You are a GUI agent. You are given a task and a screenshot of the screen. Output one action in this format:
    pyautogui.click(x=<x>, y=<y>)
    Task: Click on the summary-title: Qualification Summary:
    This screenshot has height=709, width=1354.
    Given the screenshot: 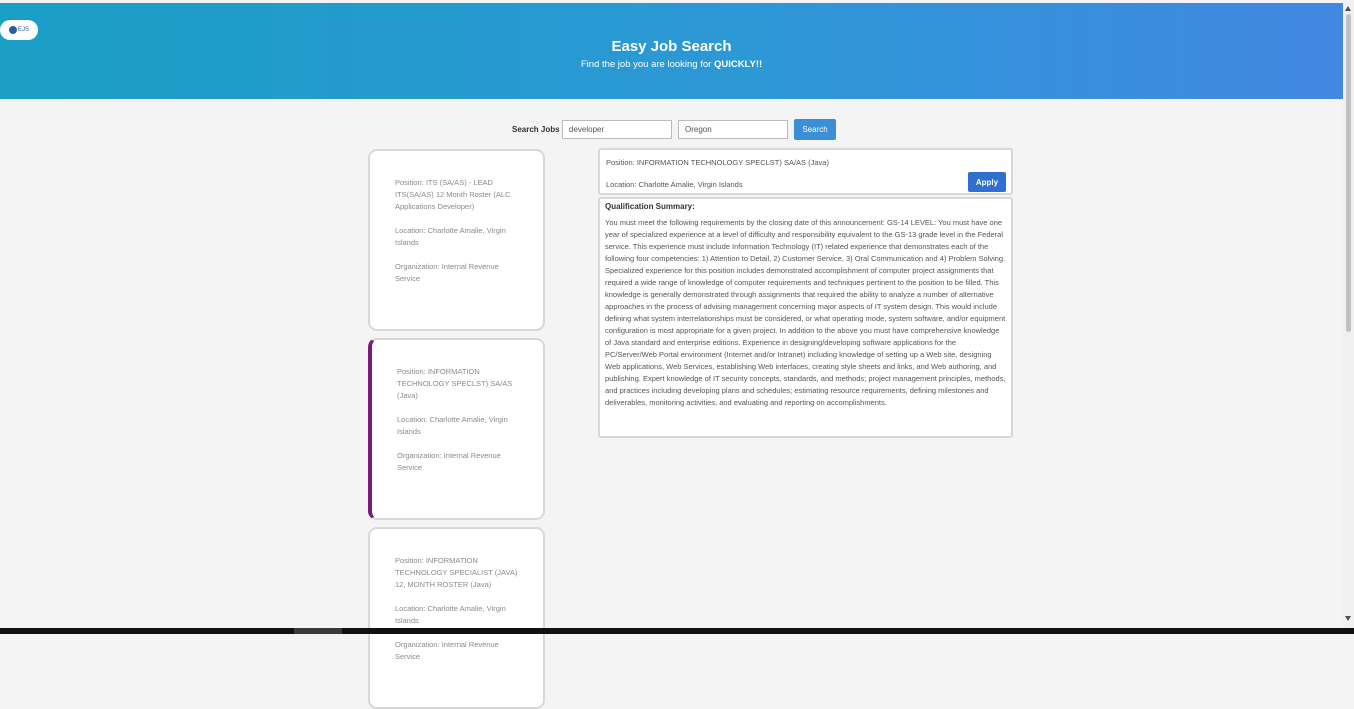 What is the action you would take?
    pyautogui.click(x=650, y=206)
    